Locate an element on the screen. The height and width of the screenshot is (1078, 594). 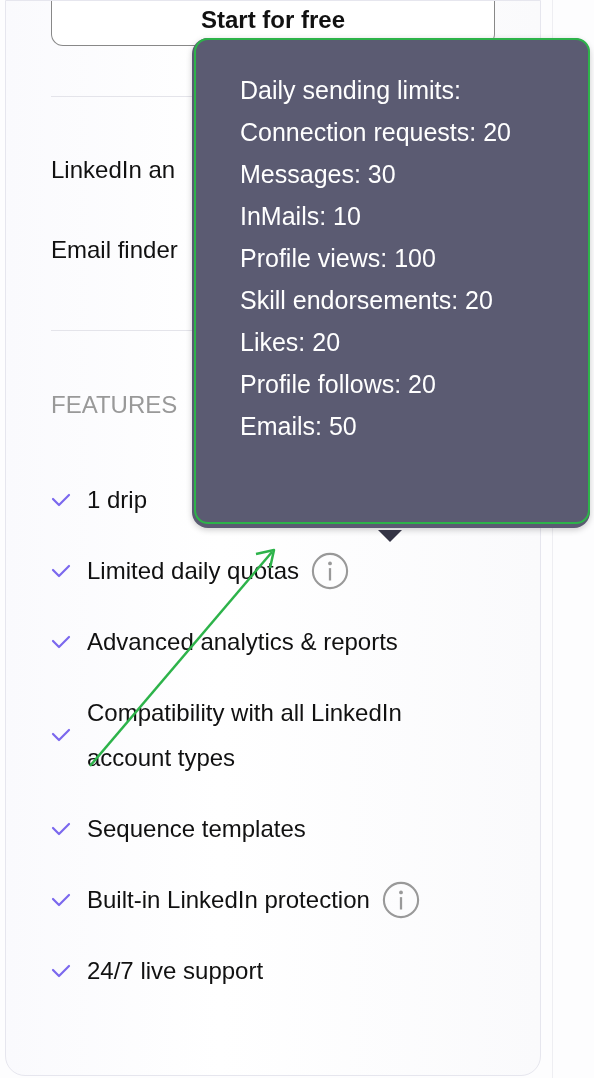
tooltip-text: Skill endorsements: 20 is located at coordinates (367, 300).